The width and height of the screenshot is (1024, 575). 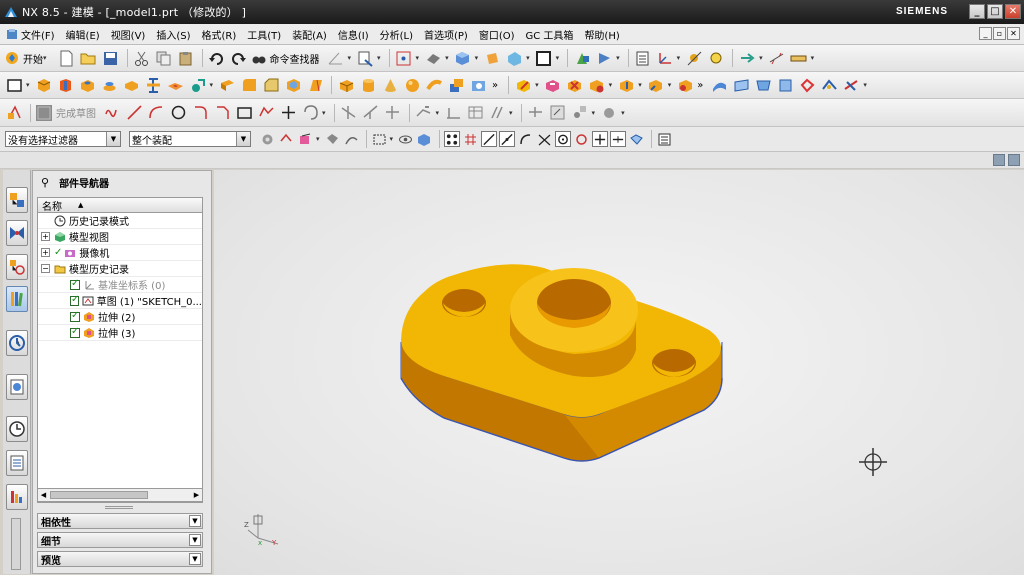 What do you see at coordinates (553, 85) in the screenshot?
I see `replace-feature-button` at bounding box center [553, 85].